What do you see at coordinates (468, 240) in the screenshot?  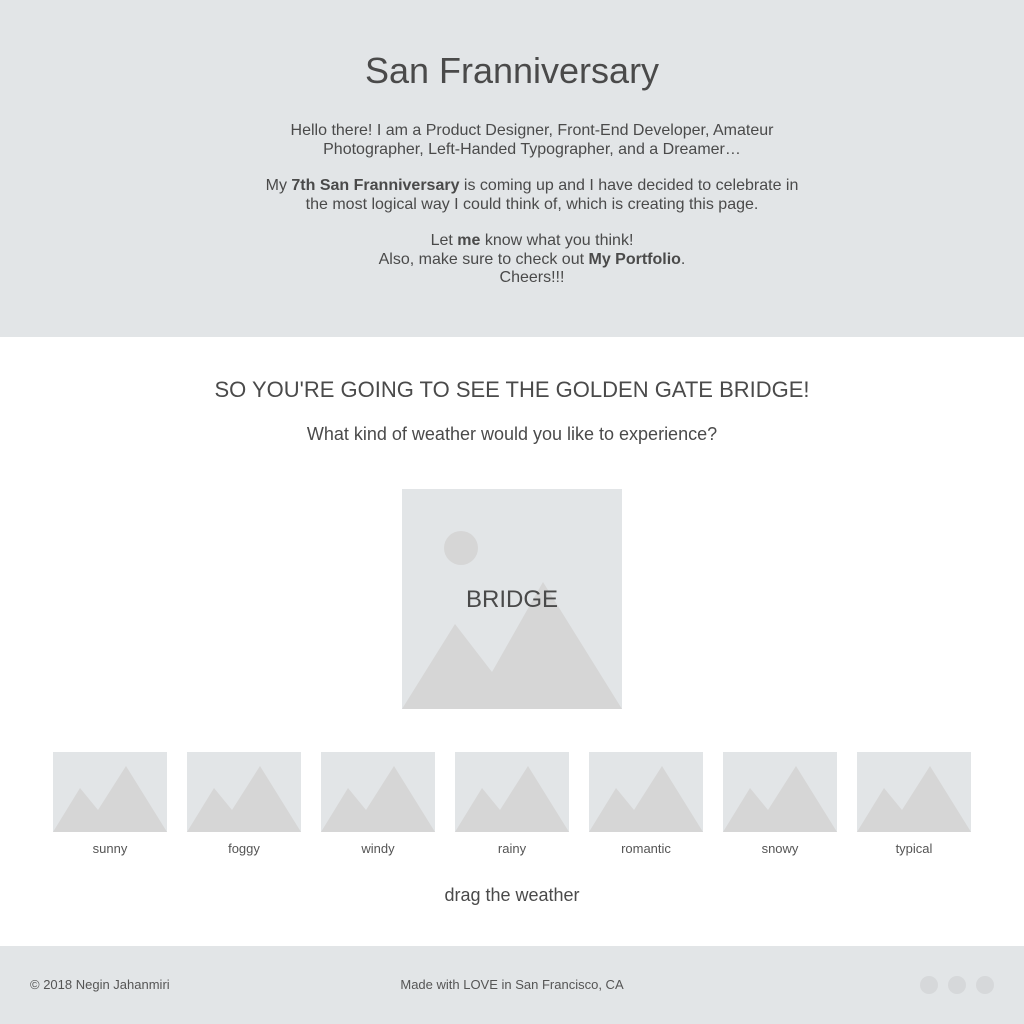 I see `me-link: me` at bounding box center [468, 240].